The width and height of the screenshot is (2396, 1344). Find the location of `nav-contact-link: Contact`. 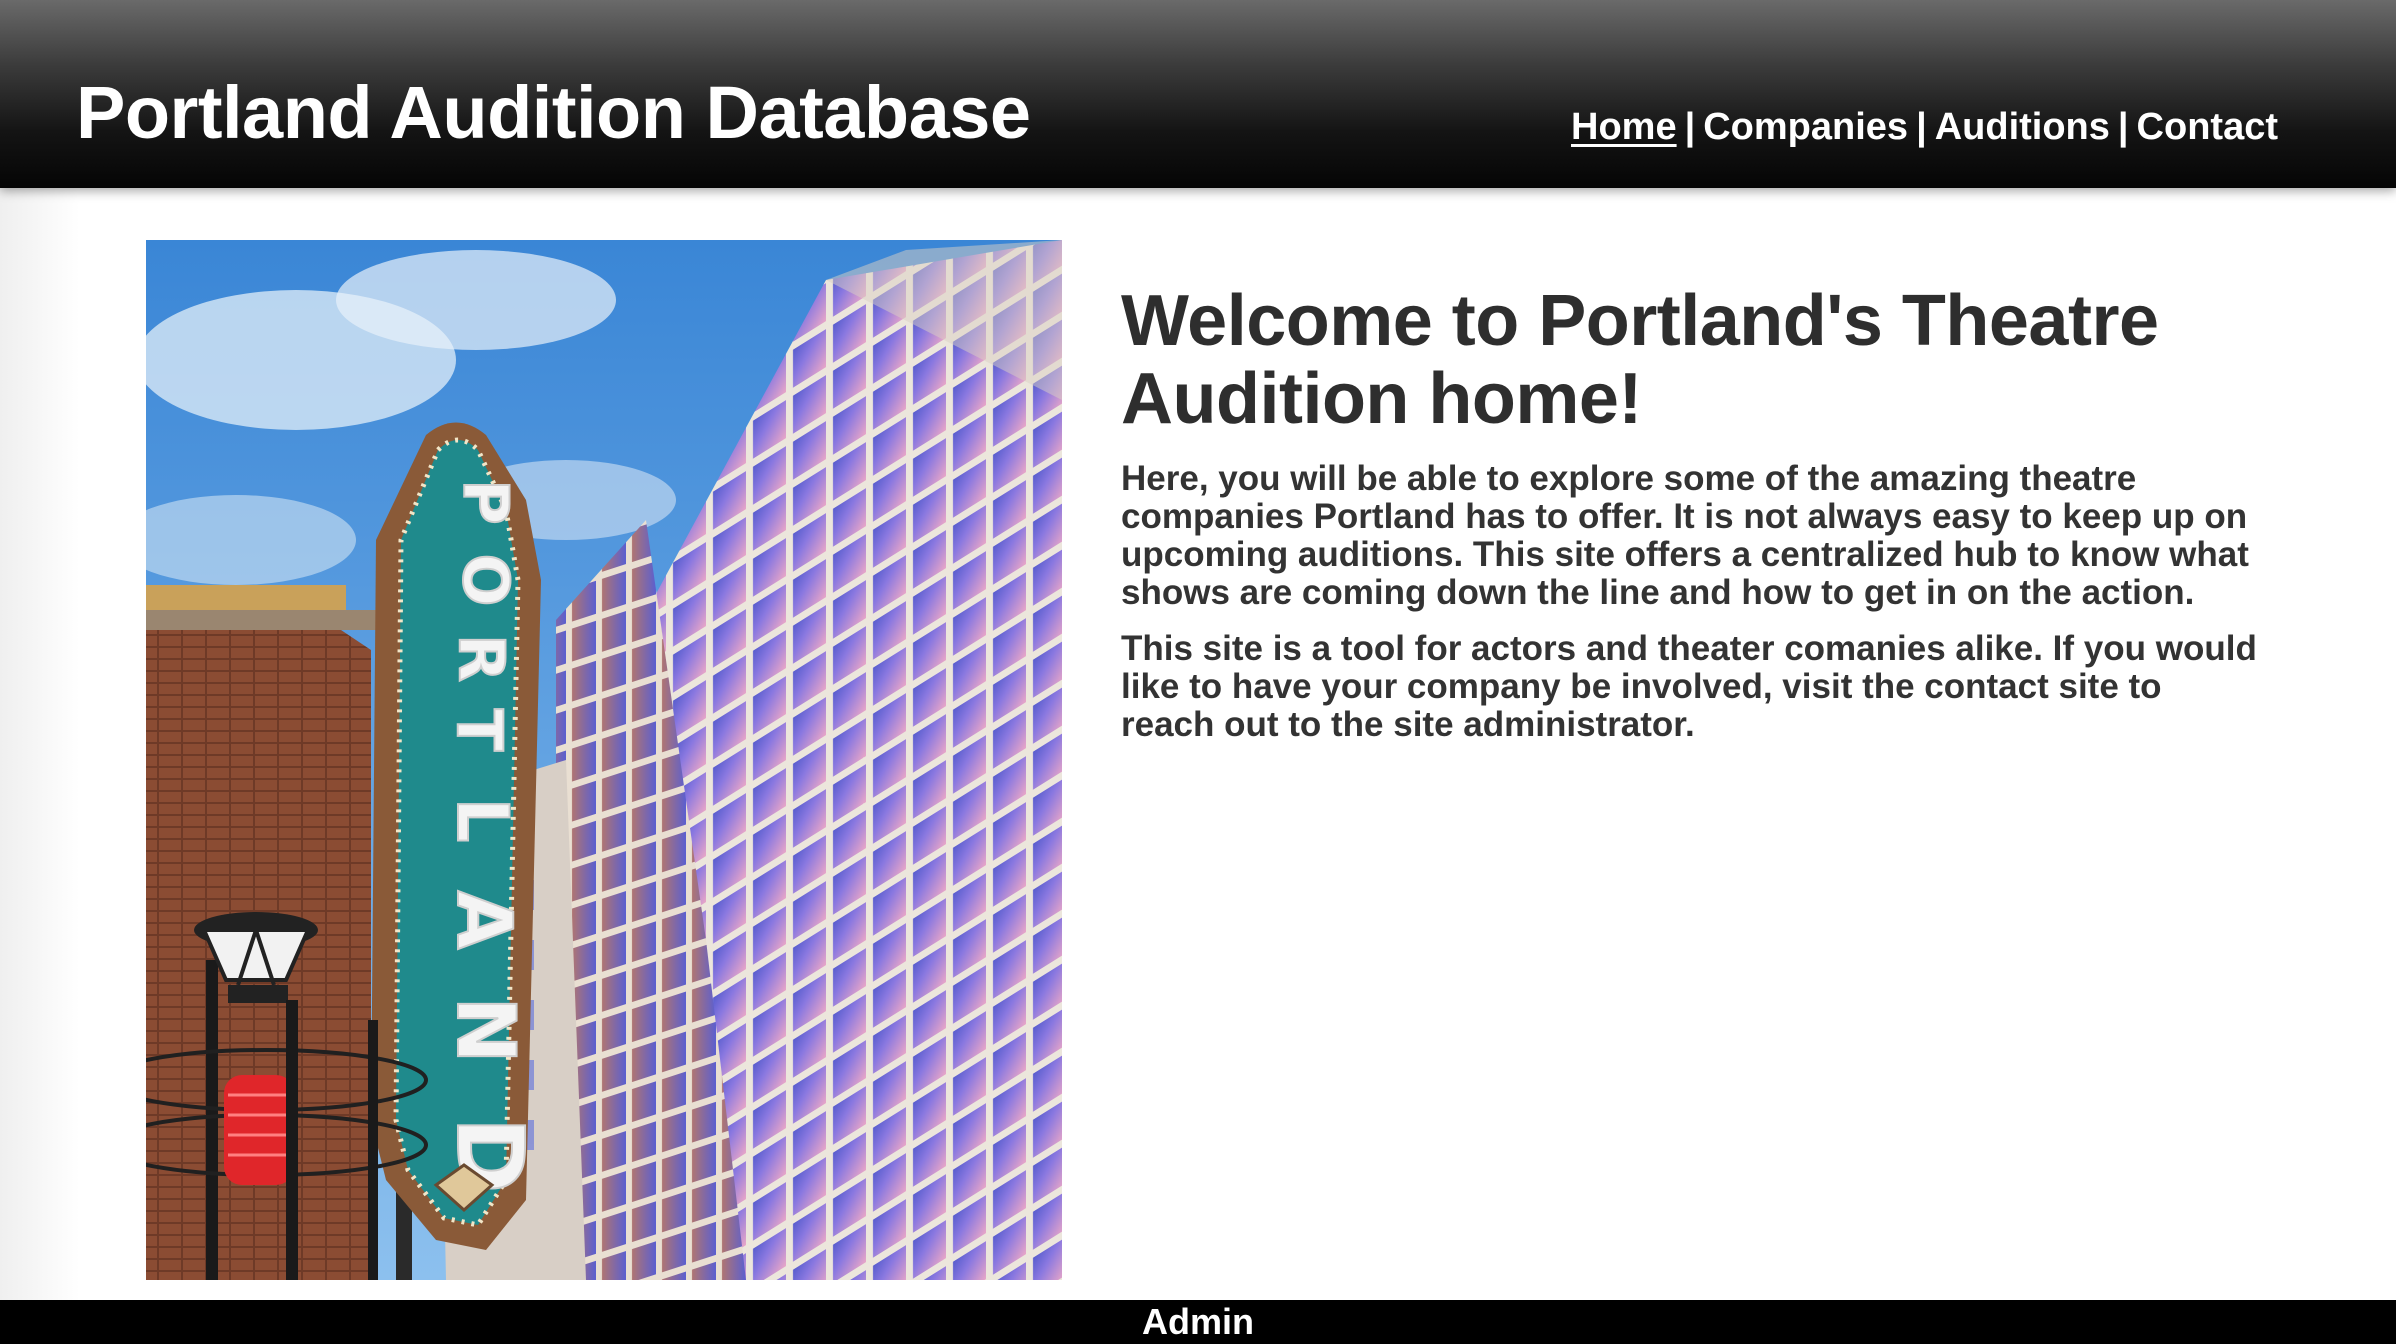

nav-contact-link: Contact is located at coordinates (2207, 127).